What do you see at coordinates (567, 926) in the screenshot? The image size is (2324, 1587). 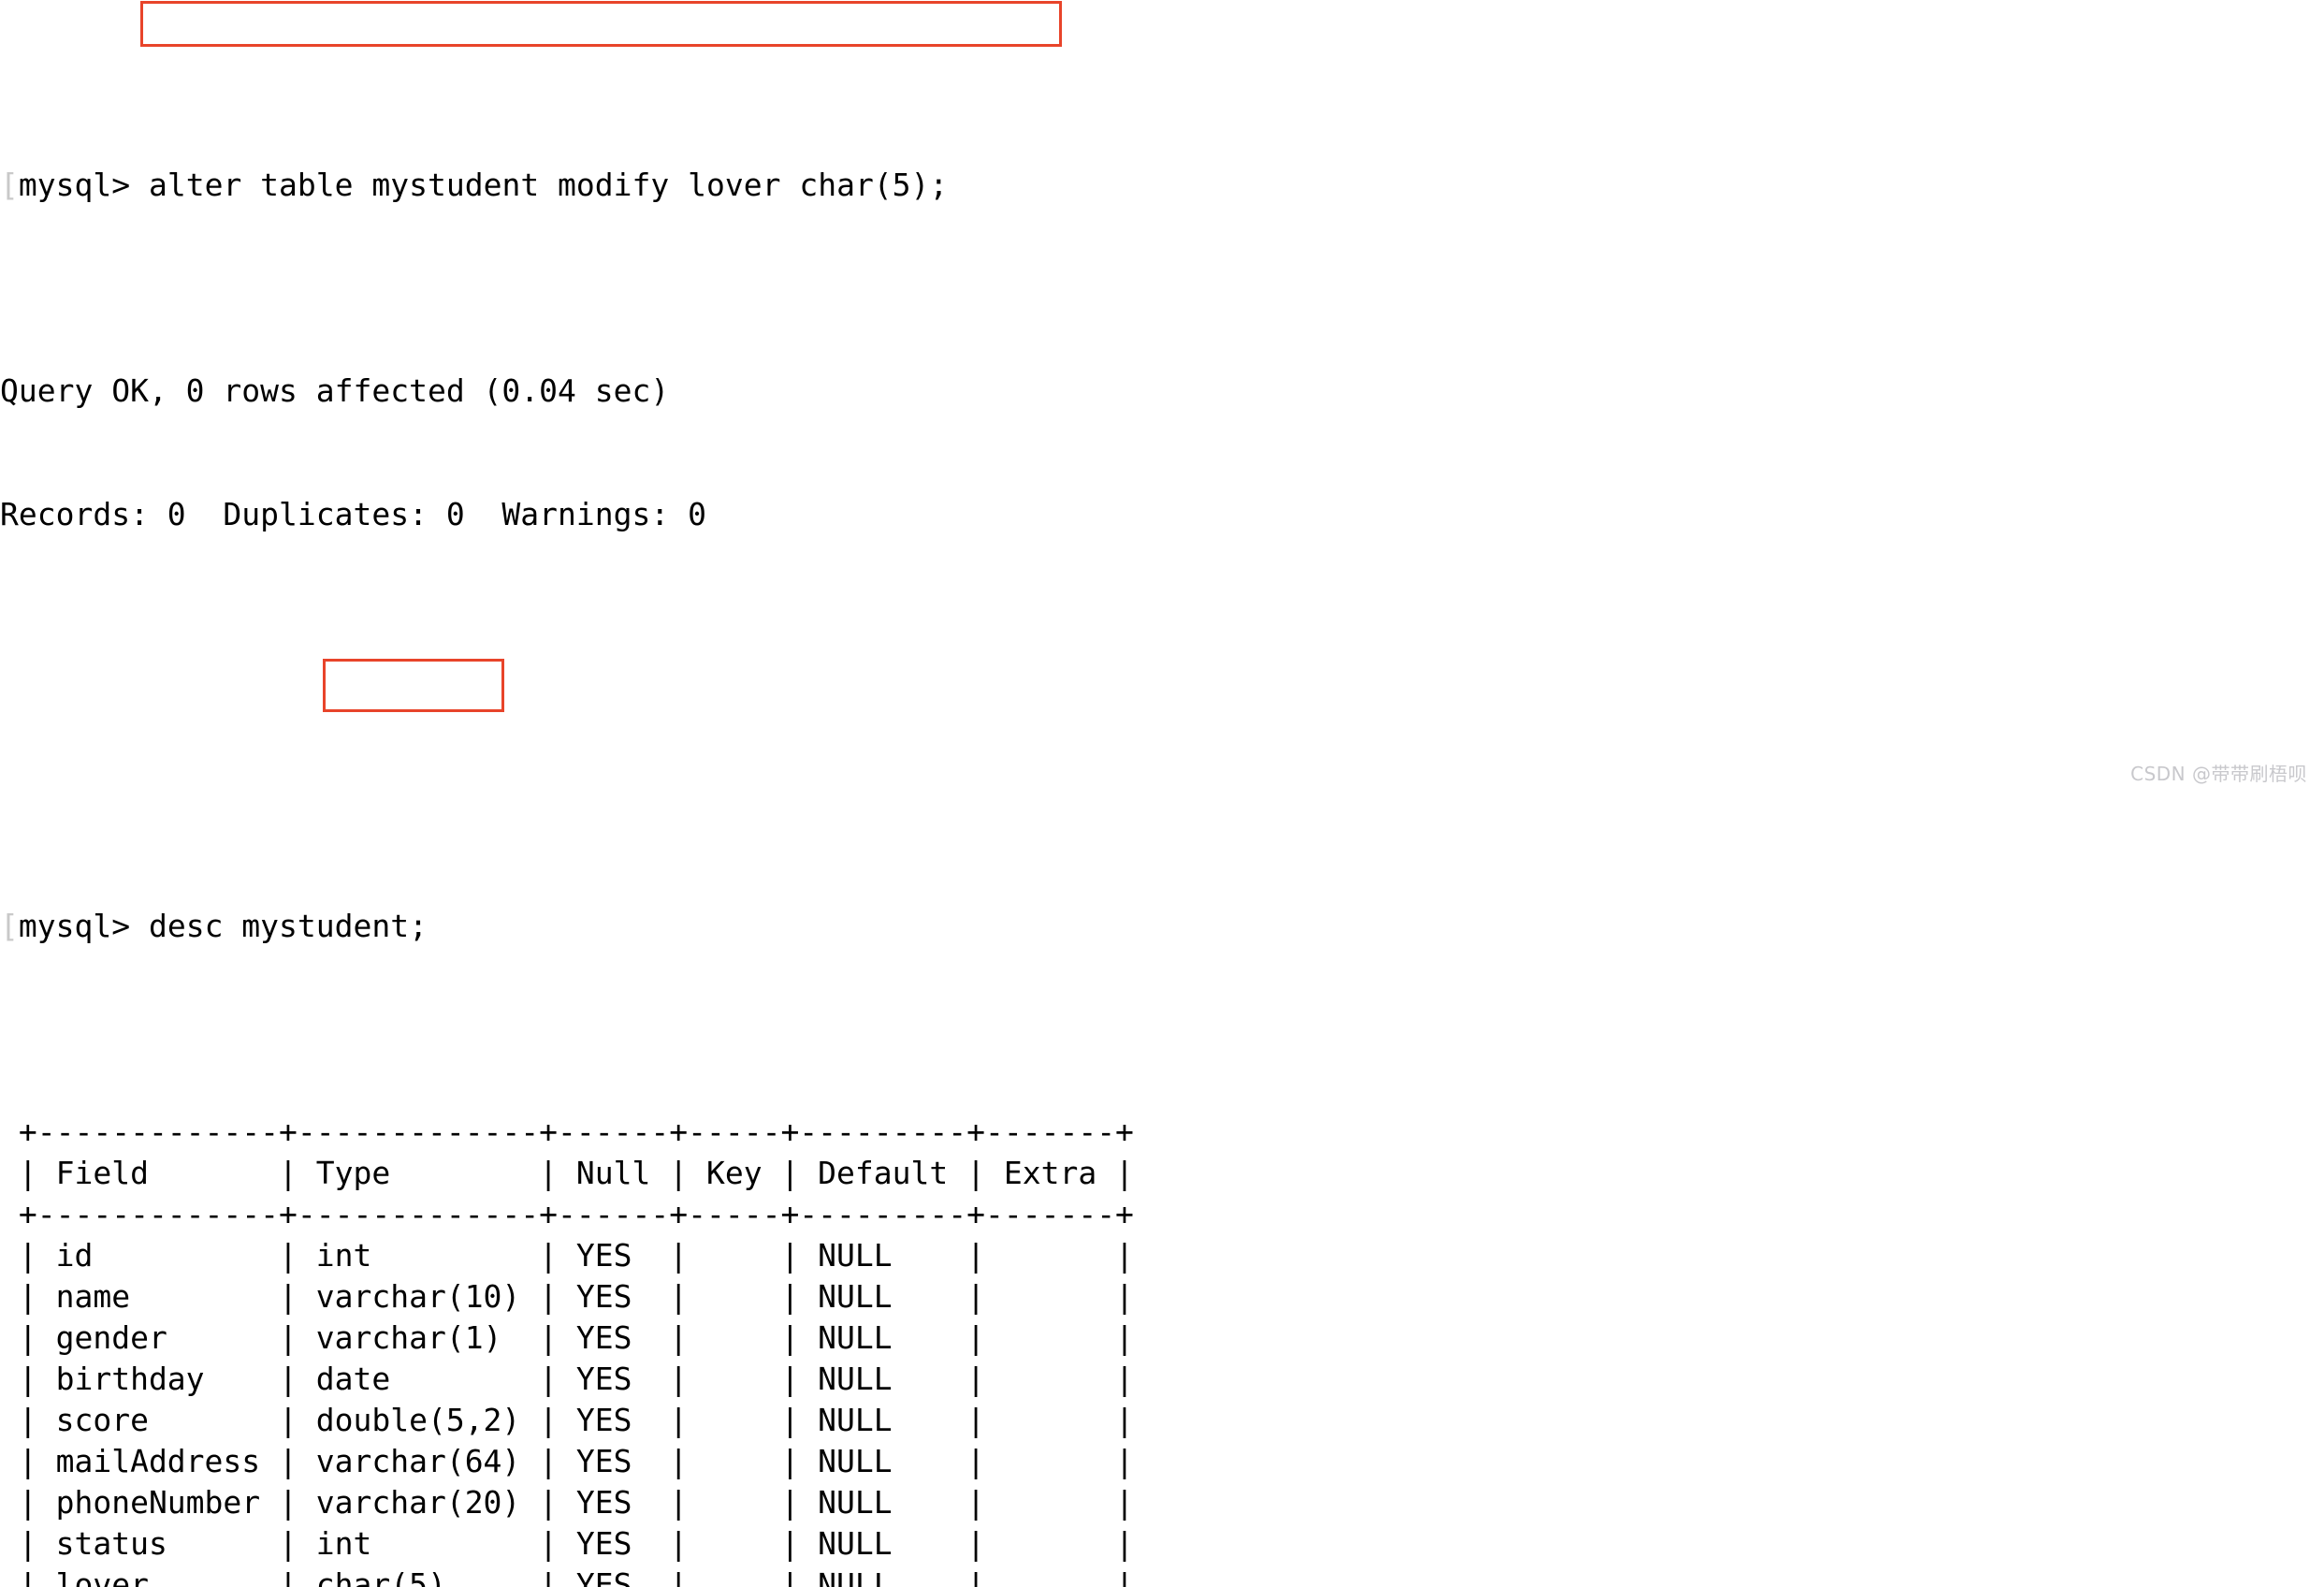 I see `command-line-2: [mysql> desc mystudent;` at bounding box center [567, 926].